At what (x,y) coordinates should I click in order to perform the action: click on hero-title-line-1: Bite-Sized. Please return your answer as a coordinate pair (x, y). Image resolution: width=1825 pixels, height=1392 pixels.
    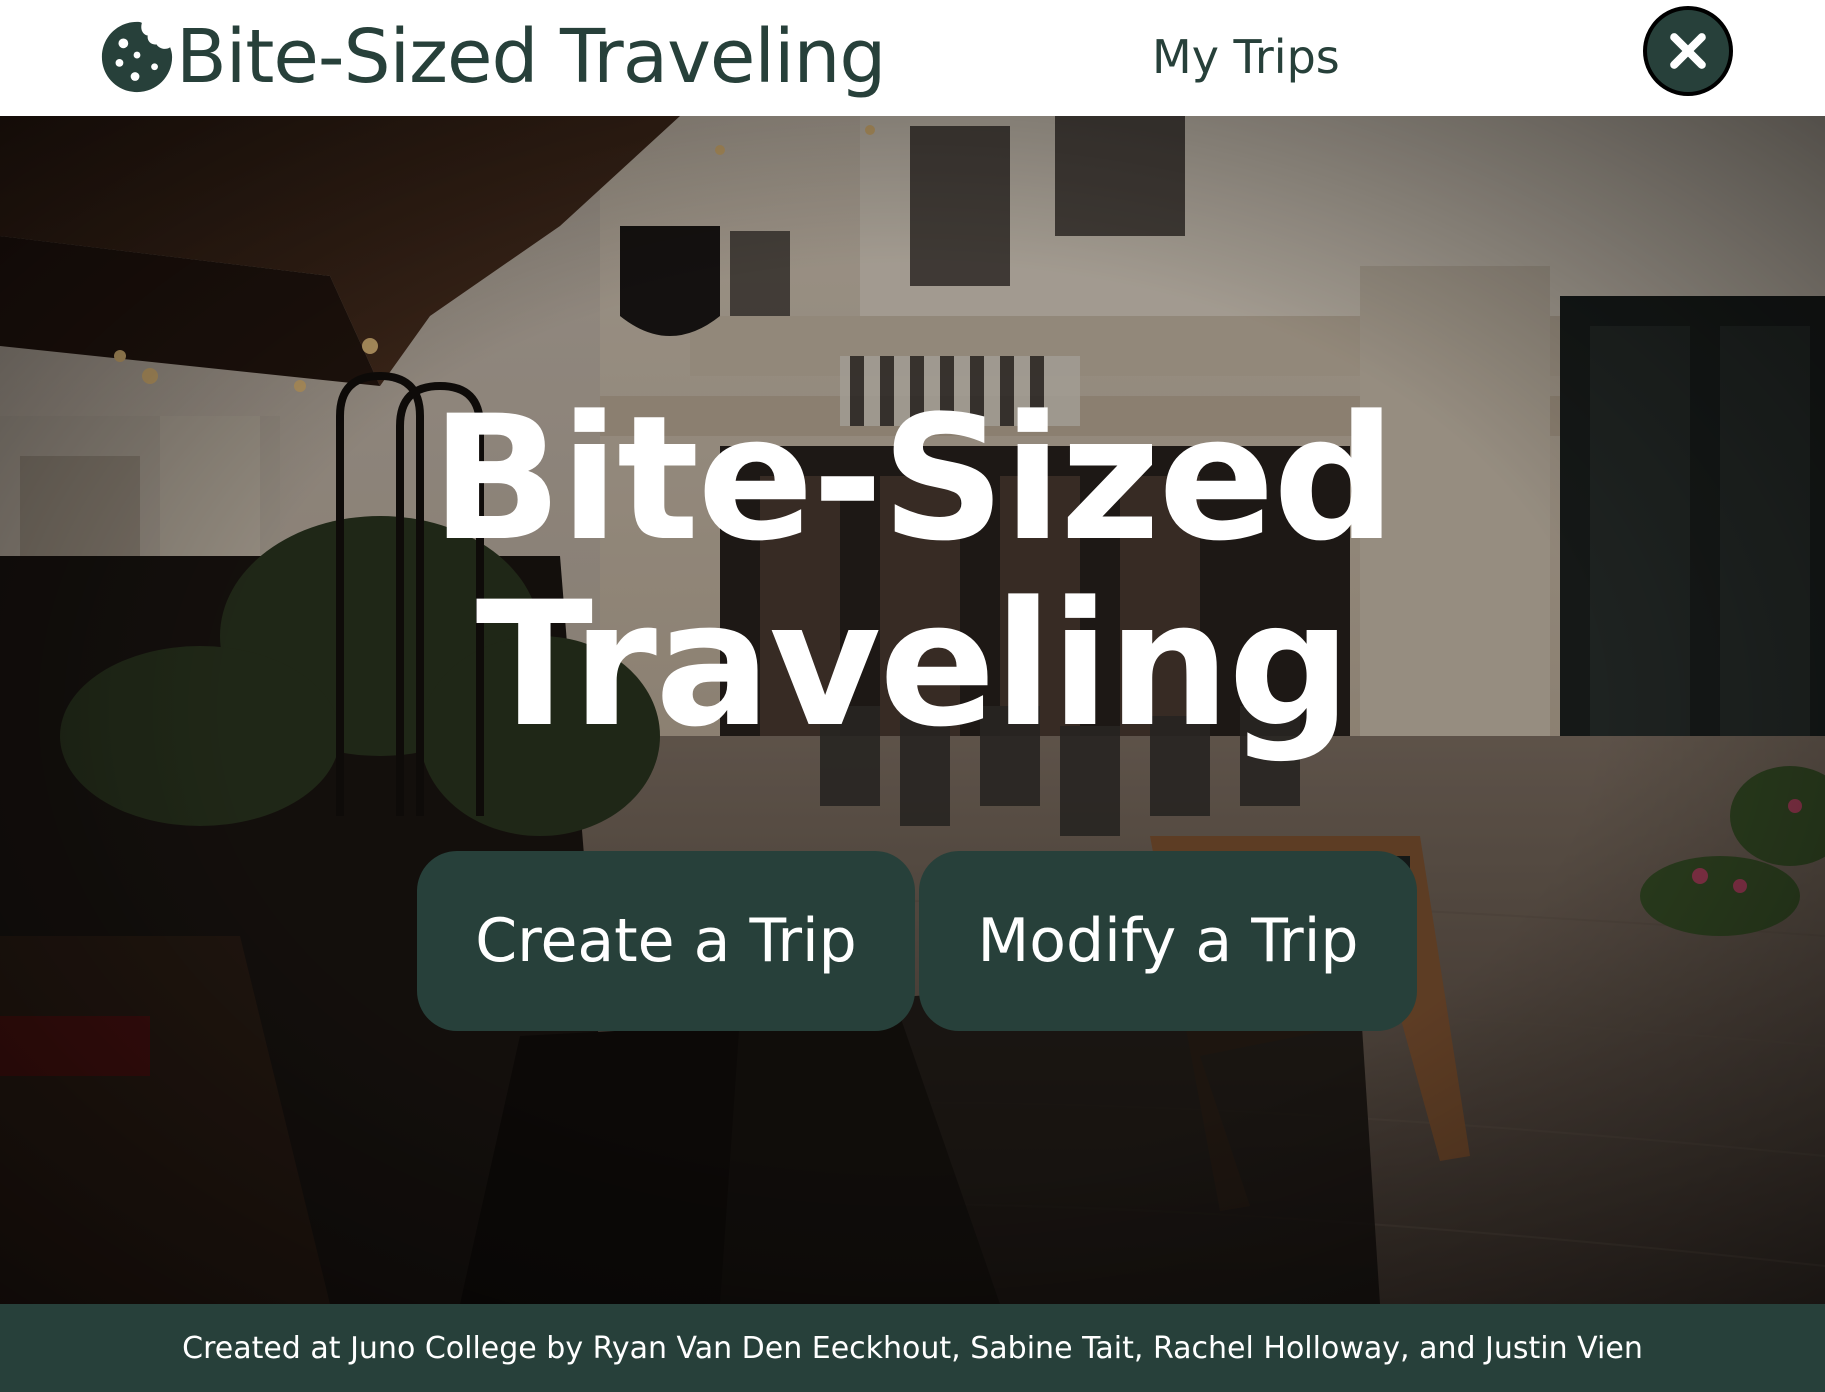
    Looking at the image, I should click on (913, 478).